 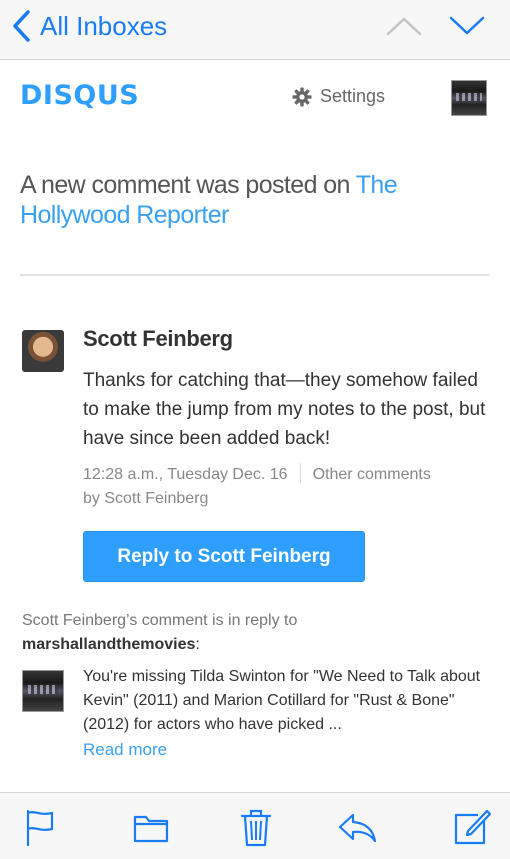 What do you see at coordinates (467, 26) in the screenshot?
I see `chevron-down-icon` at bounding box center [467, 26].